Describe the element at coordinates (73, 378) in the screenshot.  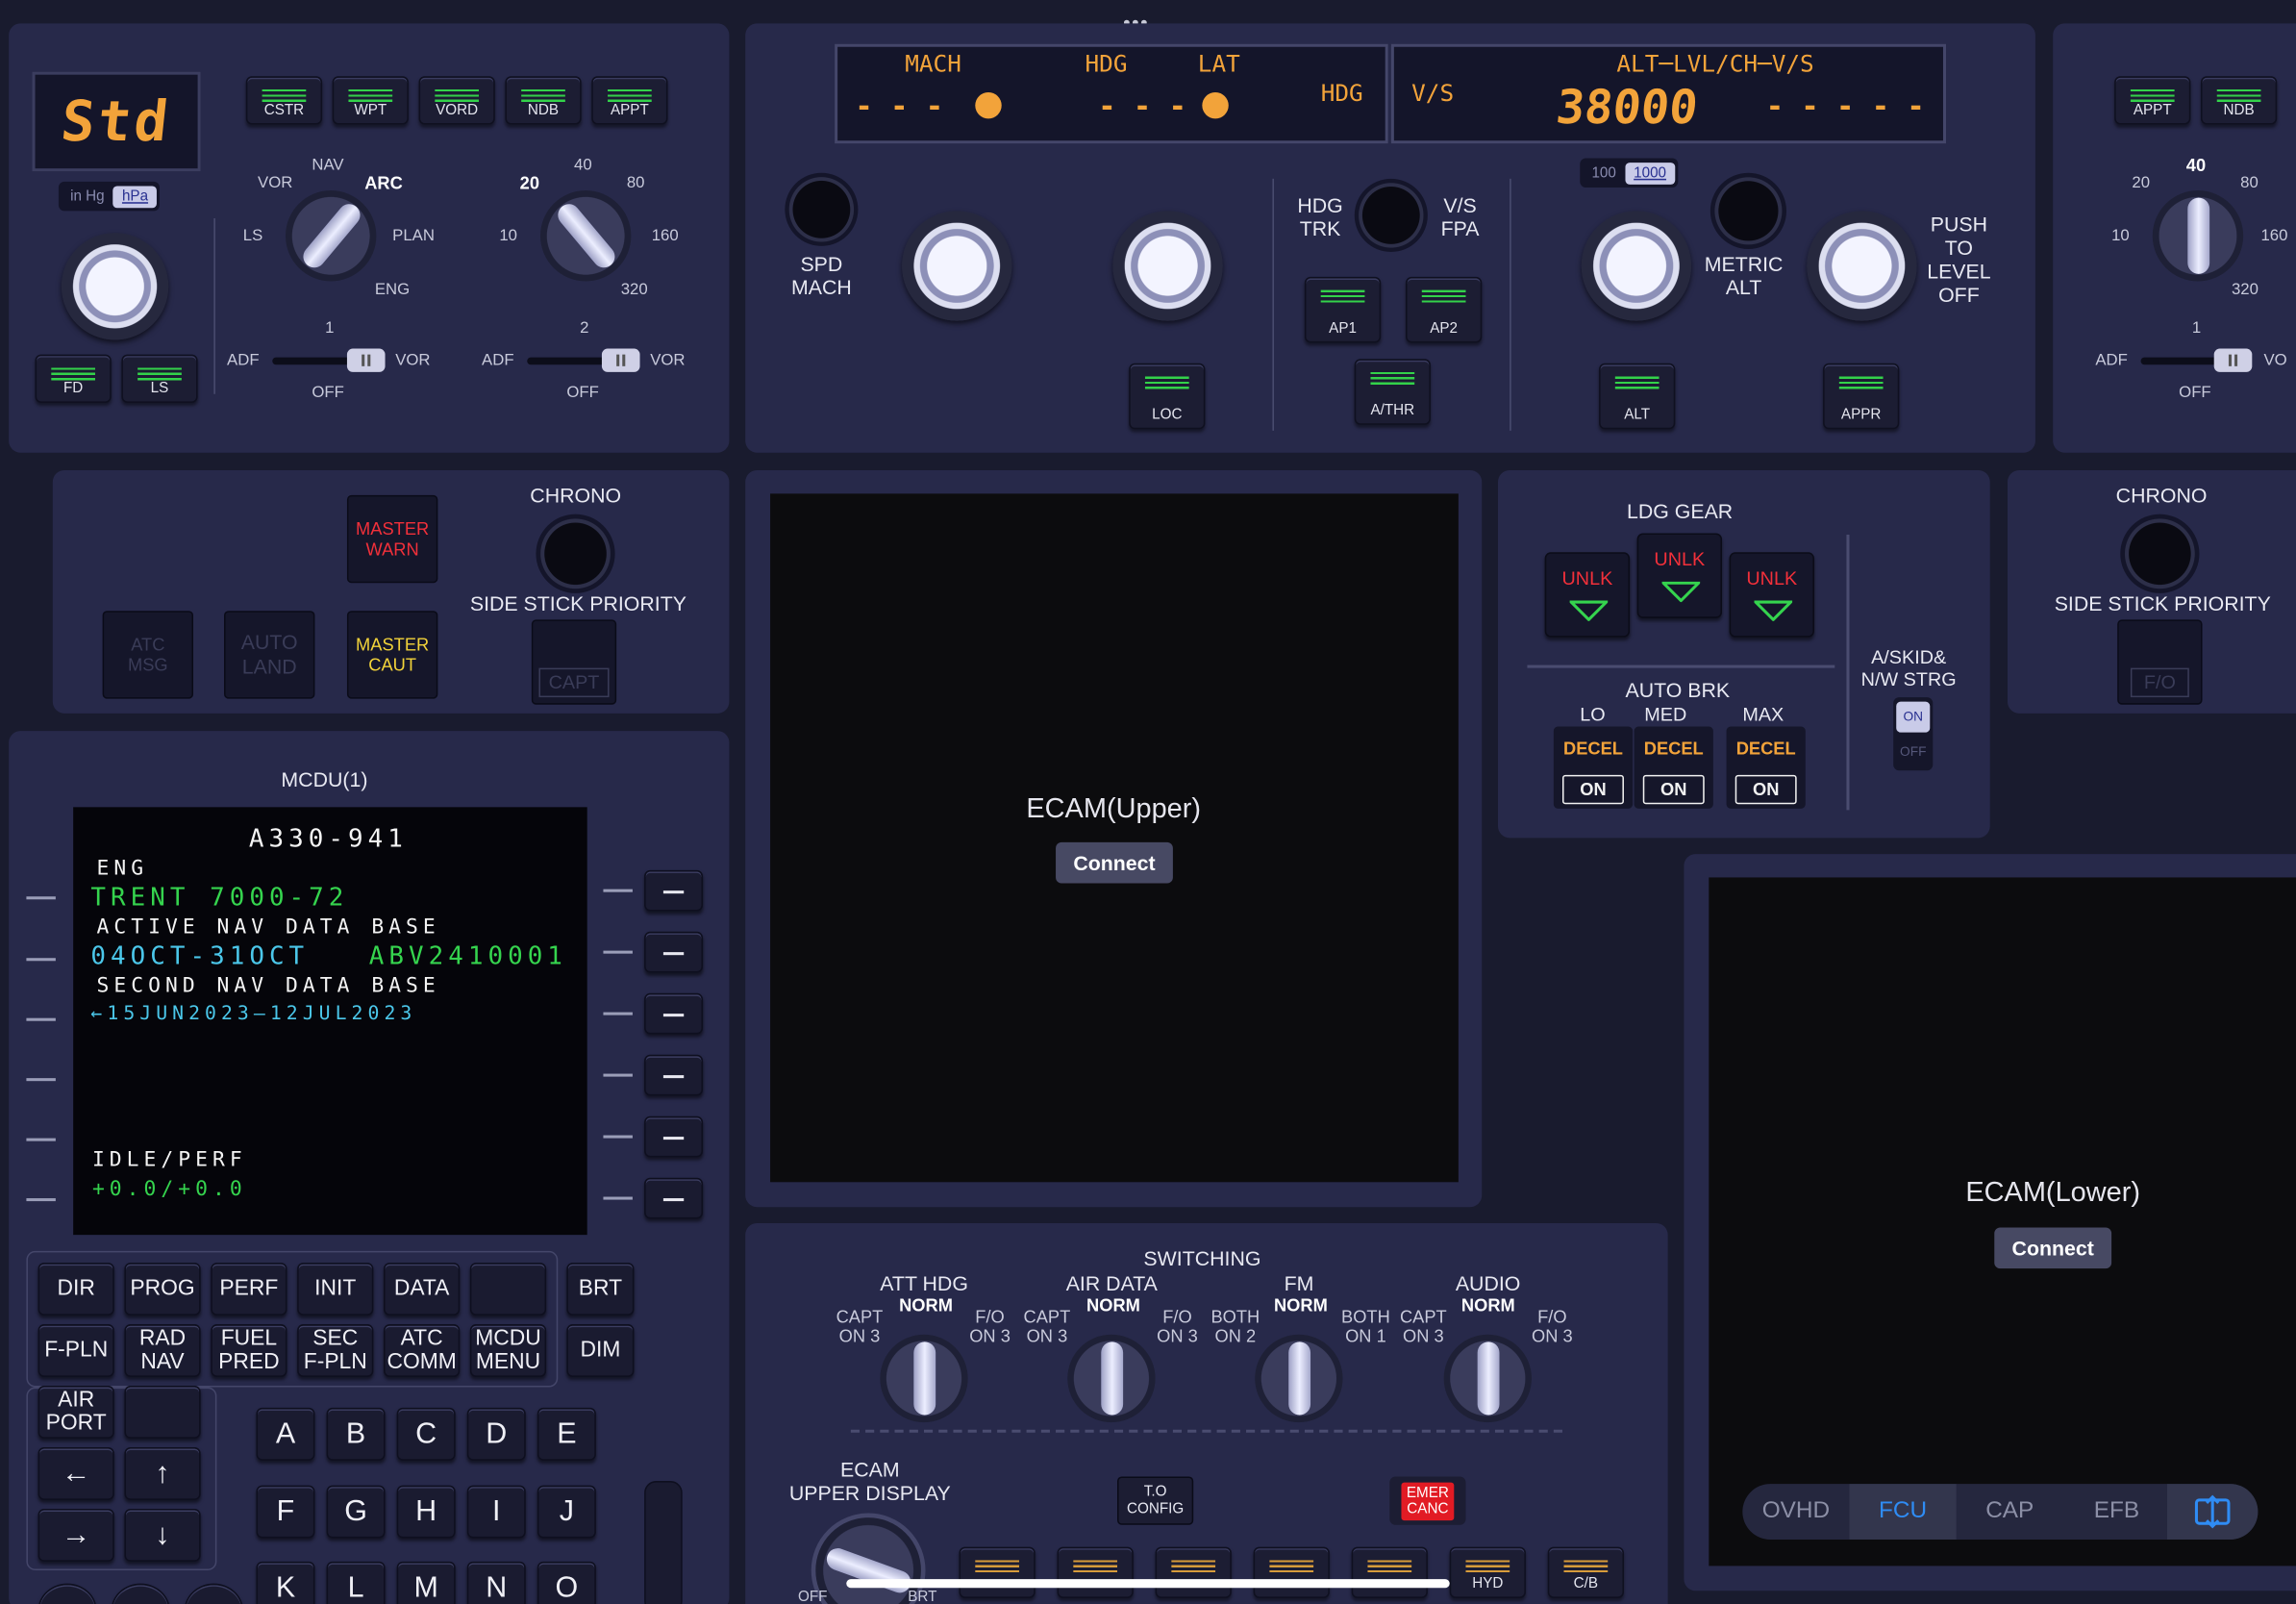
I see `fd-button: FD` at that location.